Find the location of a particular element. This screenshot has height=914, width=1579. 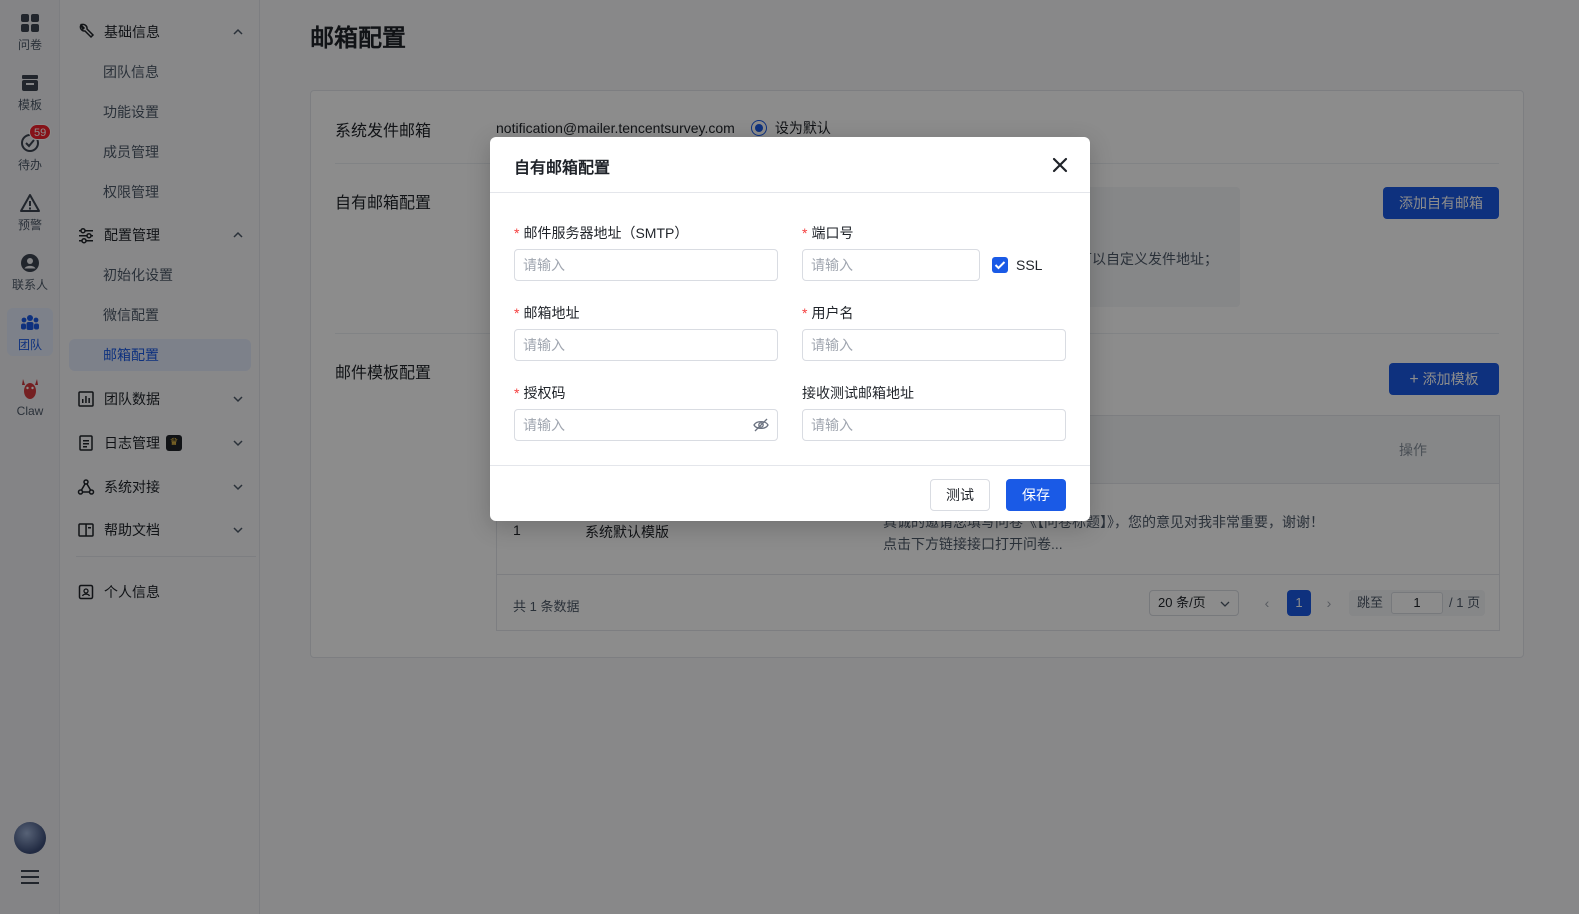

port-label-text: 端口号 is located at coordinates (832, 233).